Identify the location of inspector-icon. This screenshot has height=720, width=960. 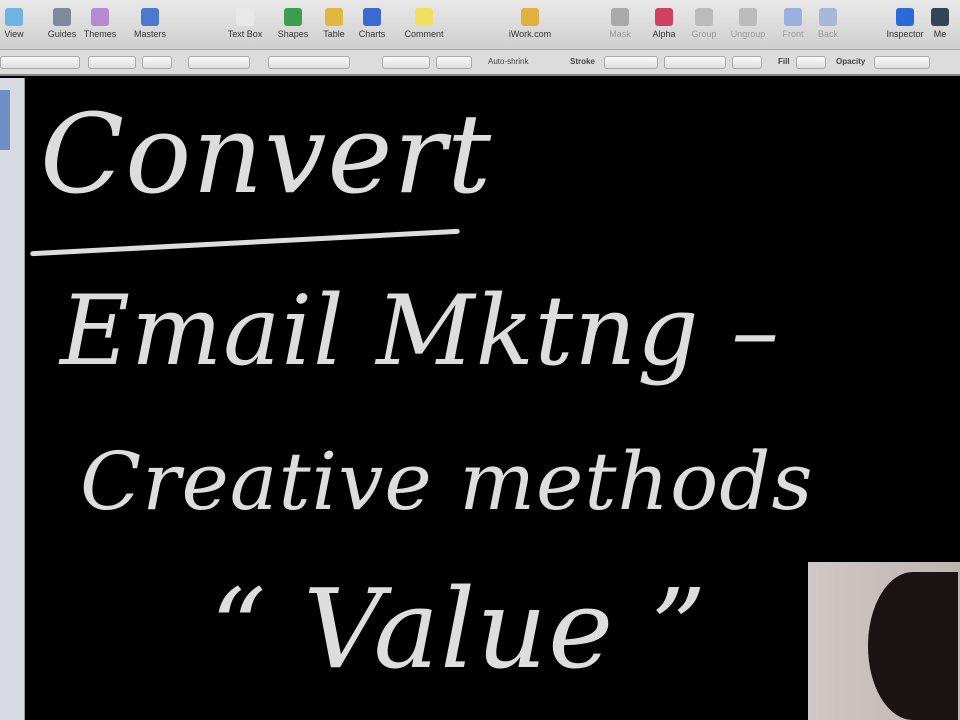
(905, 17).